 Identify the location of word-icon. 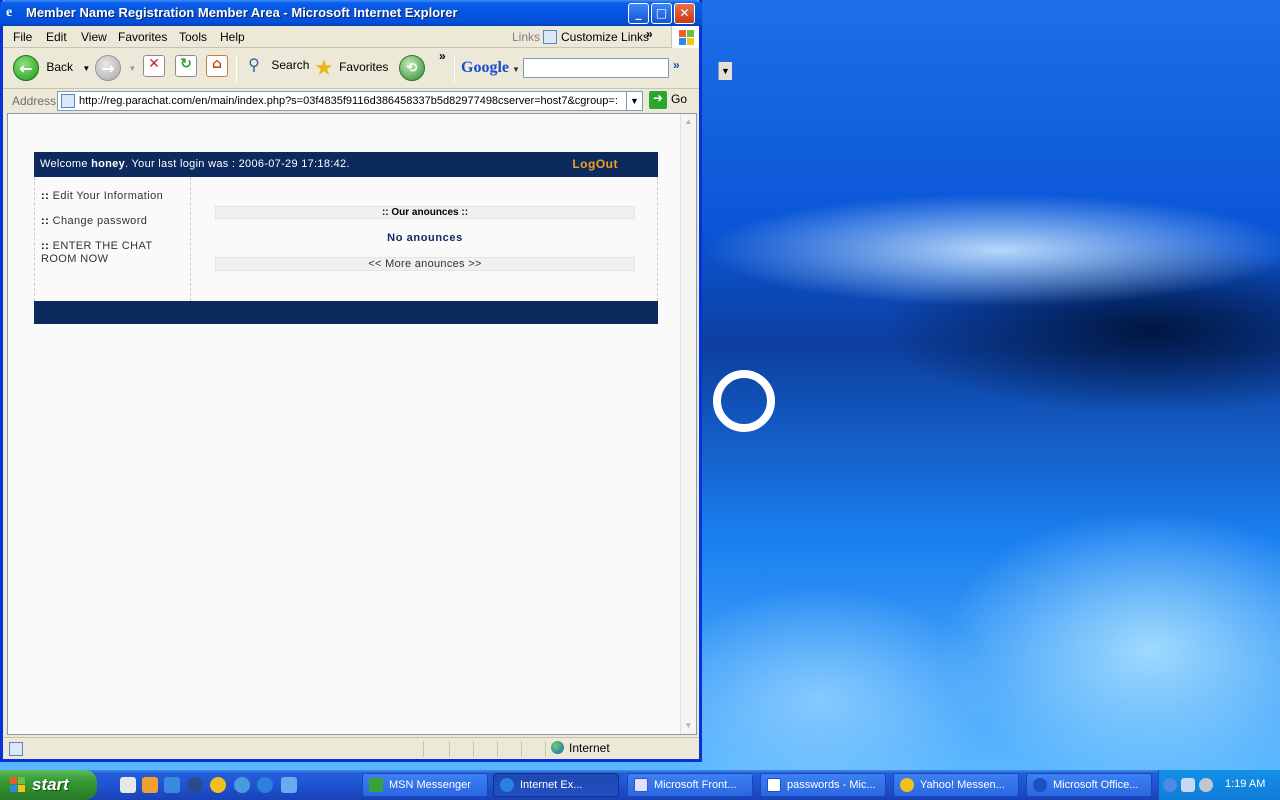
(774, 785).